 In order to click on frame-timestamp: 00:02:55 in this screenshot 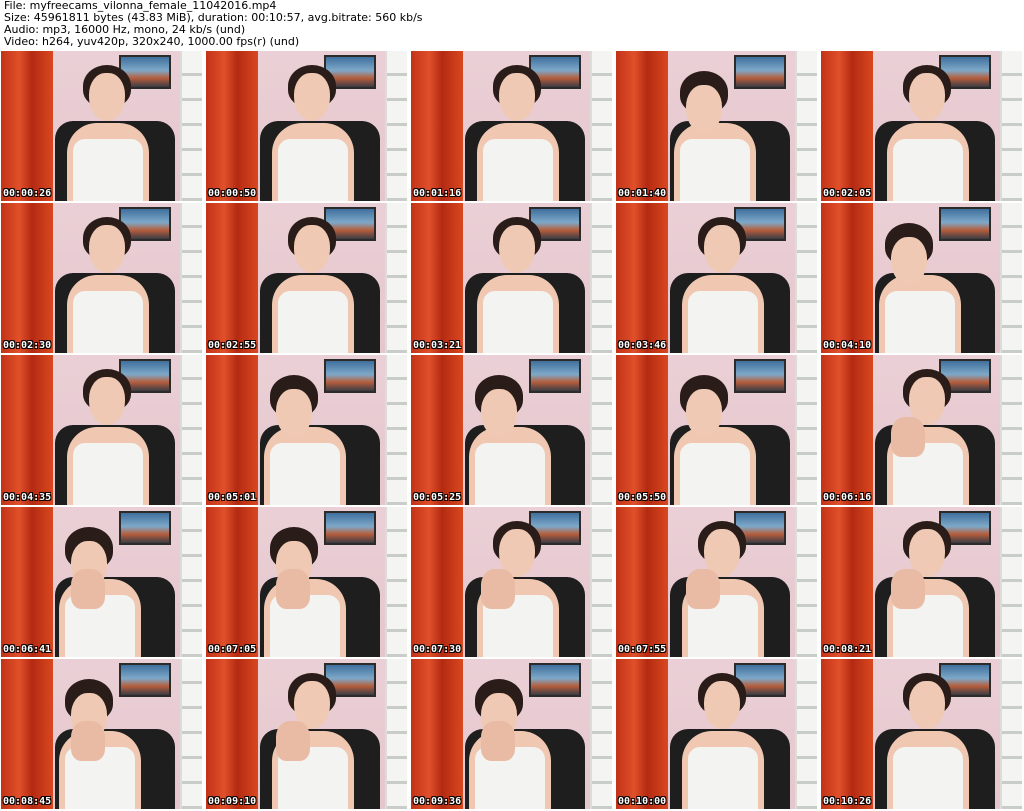, I will do `click(232, 345)`.